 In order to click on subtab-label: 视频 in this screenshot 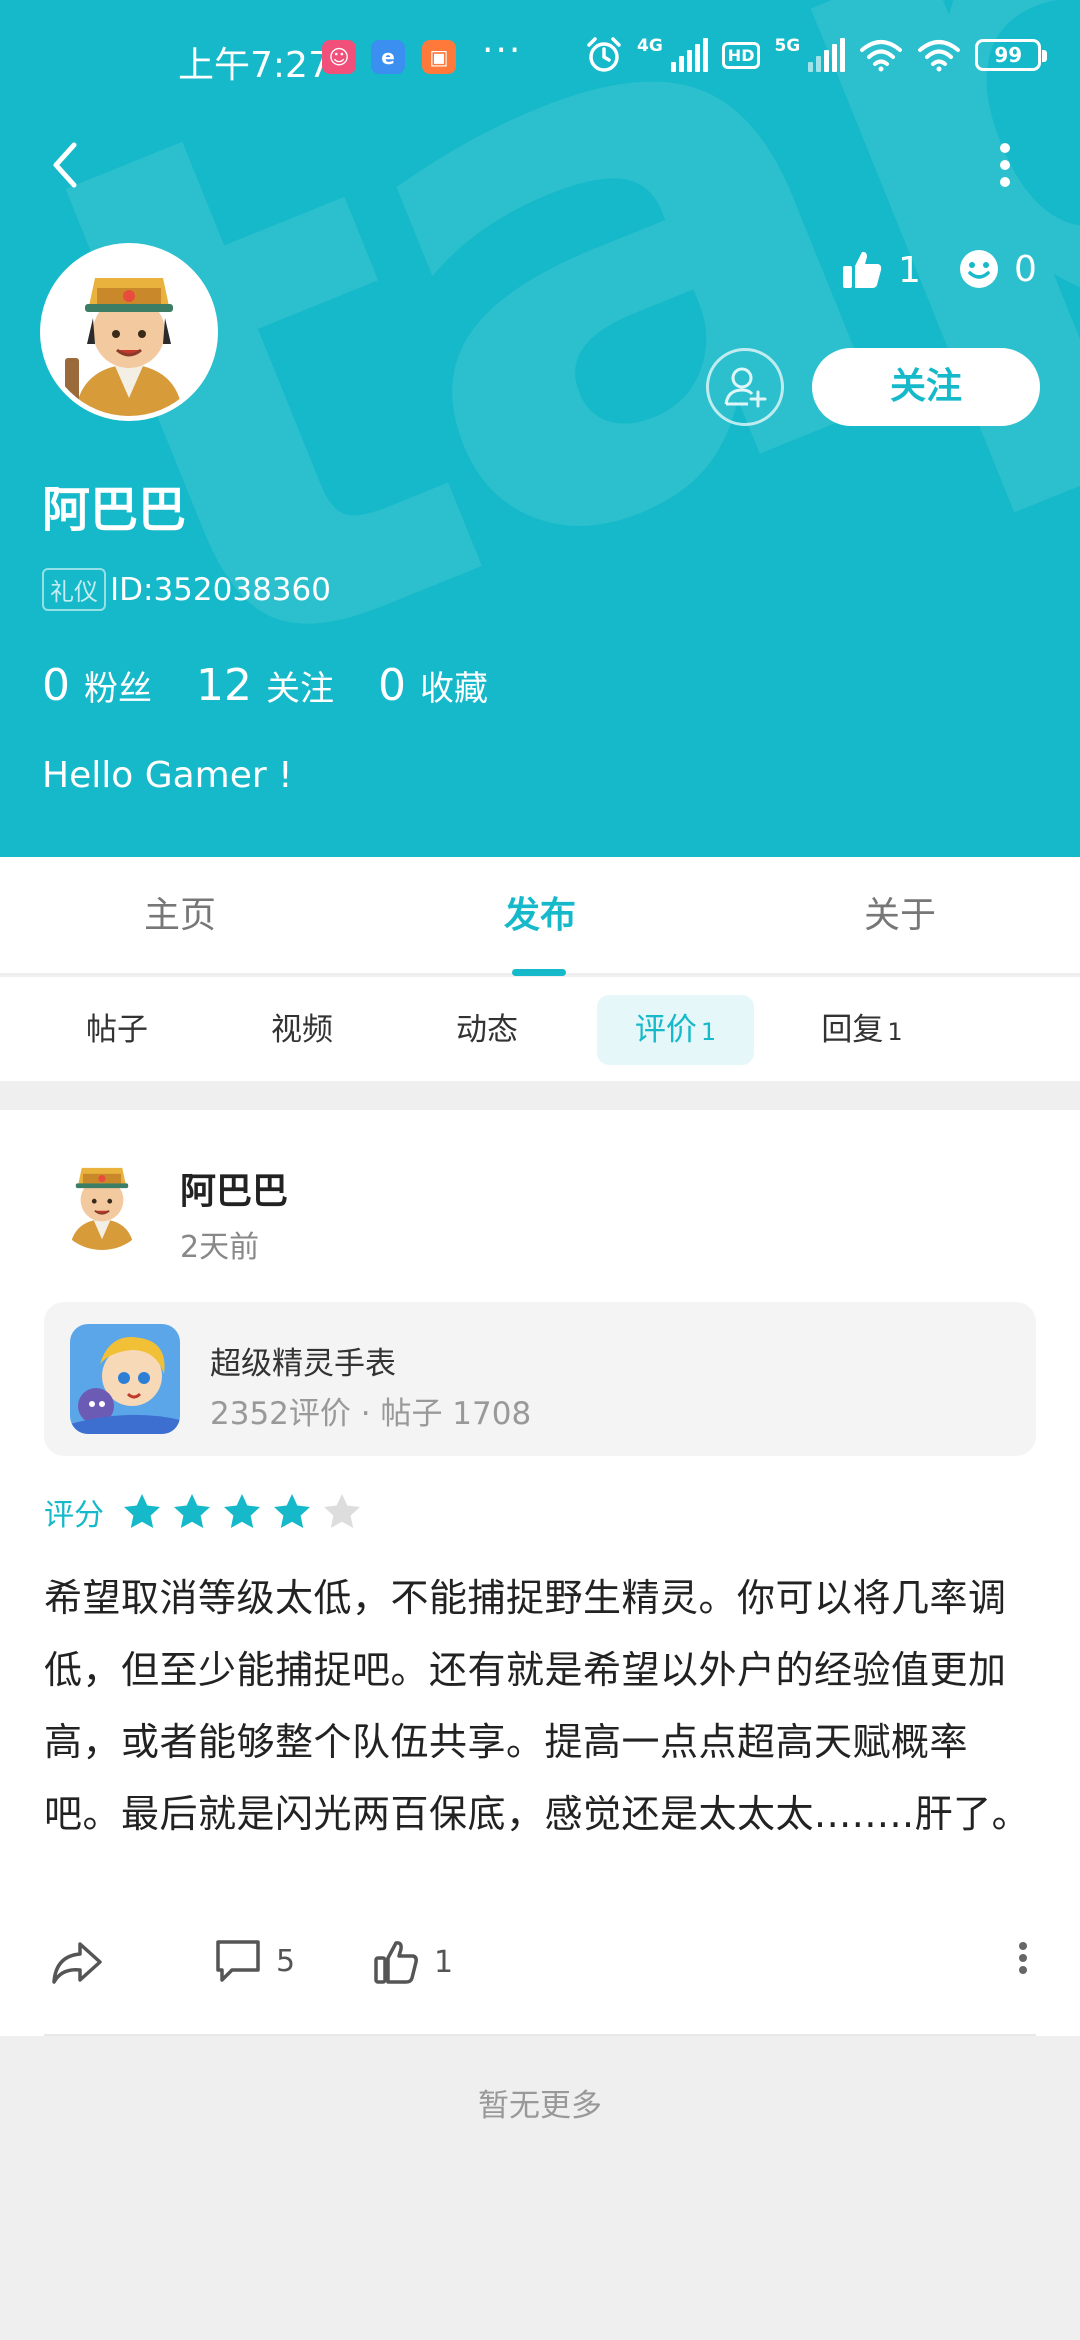, I will do `click(302, 1030)`.